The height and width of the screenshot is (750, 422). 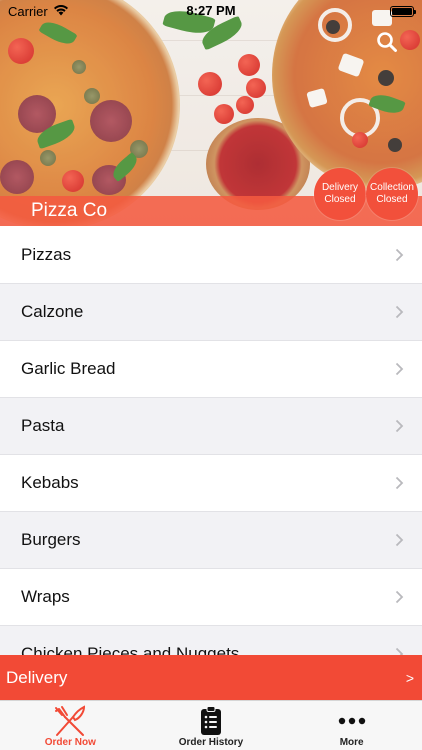 I want to click on delivery-status-line2: Closed, so click(x=340, y=199).